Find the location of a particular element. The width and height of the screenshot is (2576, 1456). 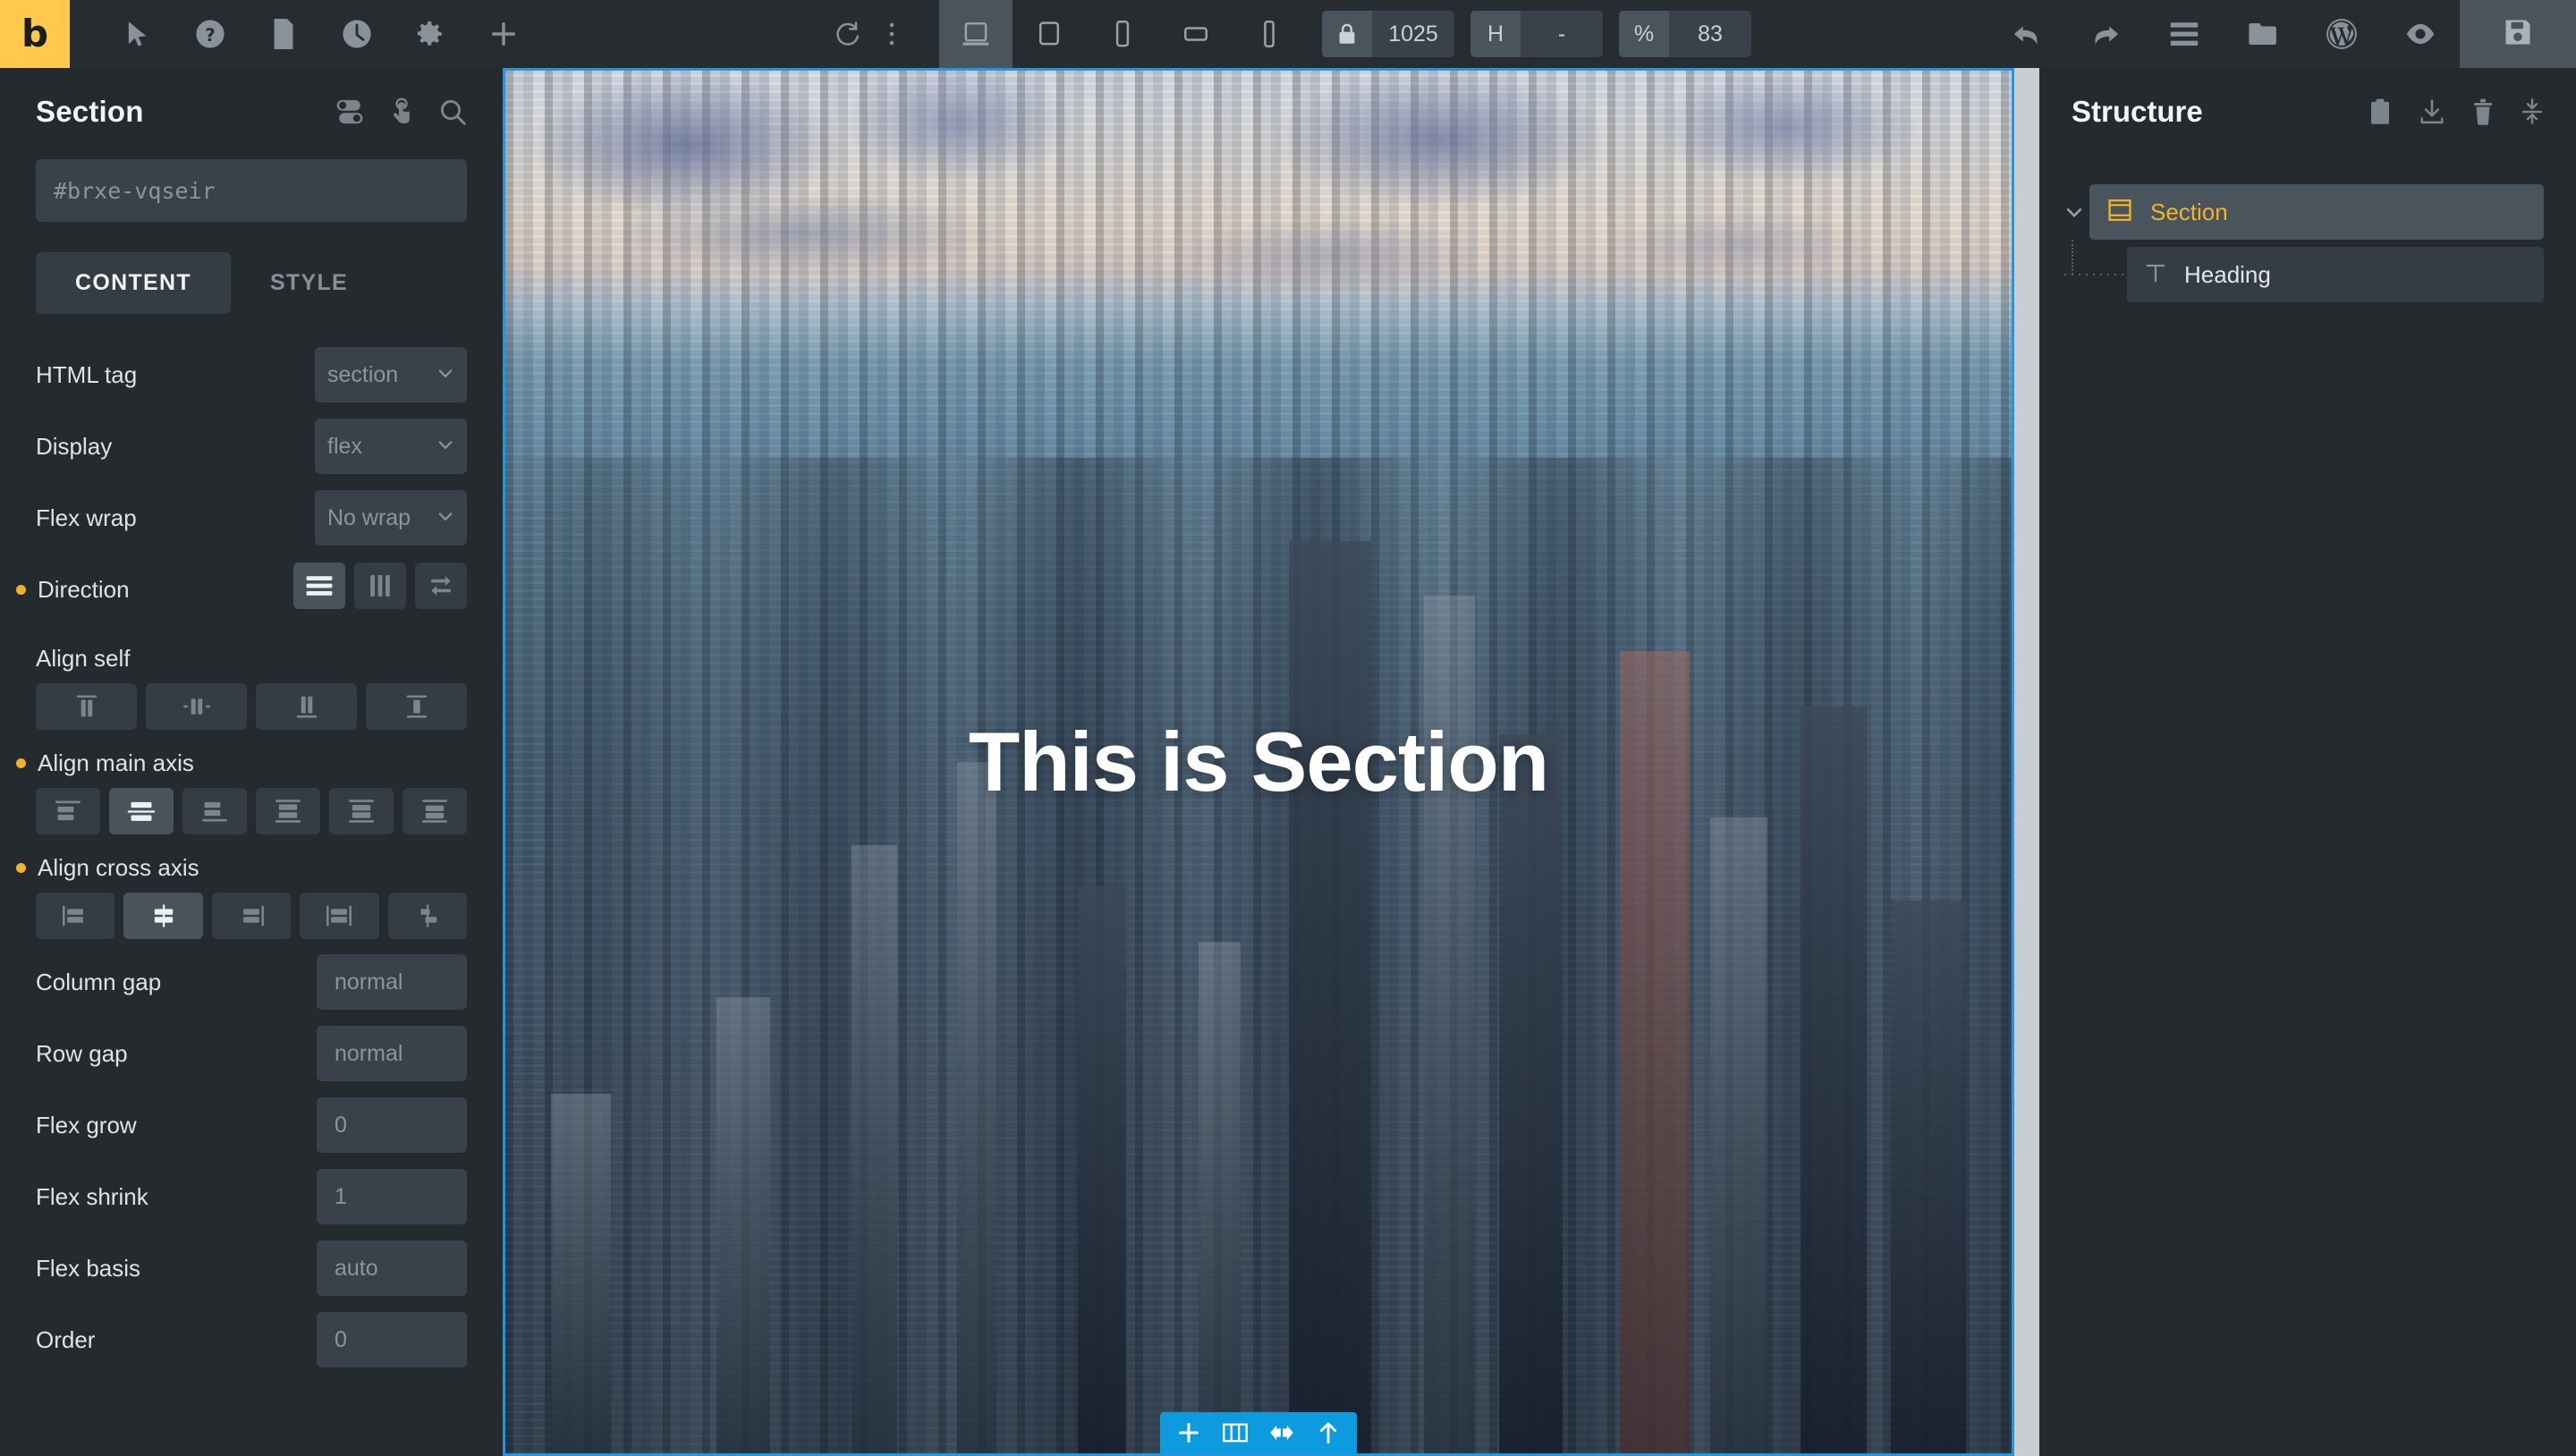

panel-tabs: CONTENT STYLE is located at coordinates (251, 283).